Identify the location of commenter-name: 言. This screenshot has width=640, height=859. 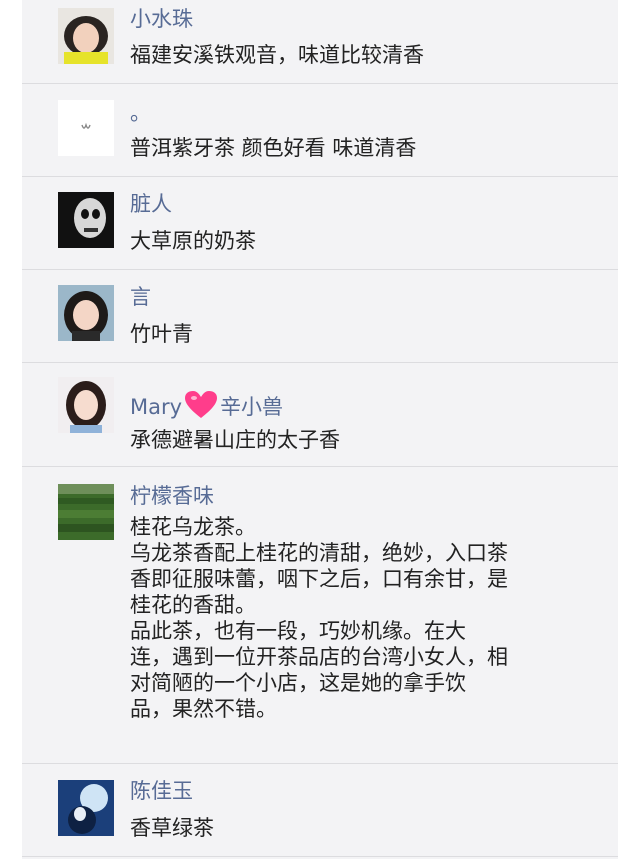
(140, 297).